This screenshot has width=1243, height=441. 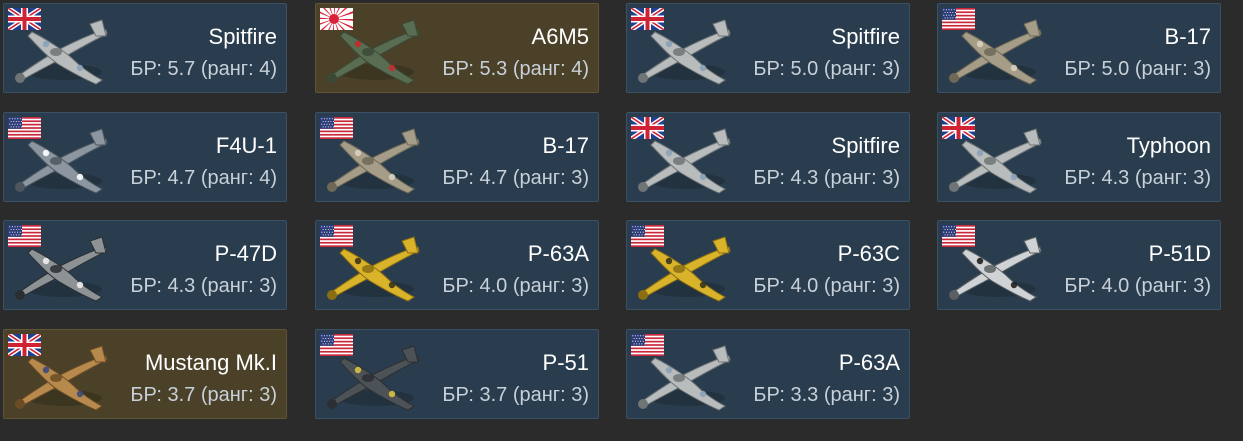 I want to click on vehicle-battle-rating: БР: 4.7 (ранг: 4), so click(x=203, y=178).